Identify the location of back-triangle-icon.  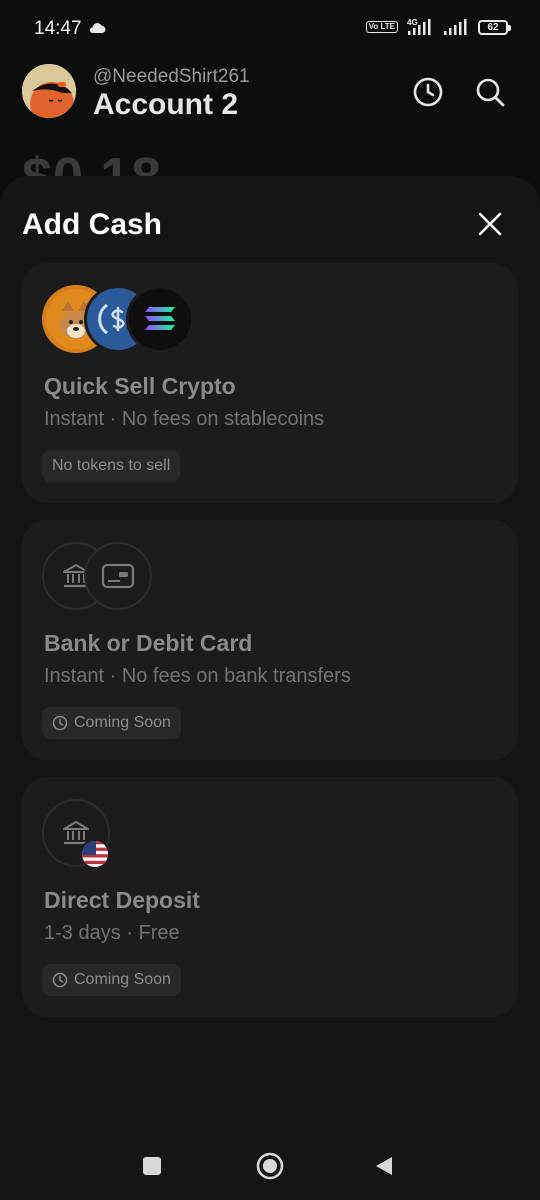
(384, 1166).